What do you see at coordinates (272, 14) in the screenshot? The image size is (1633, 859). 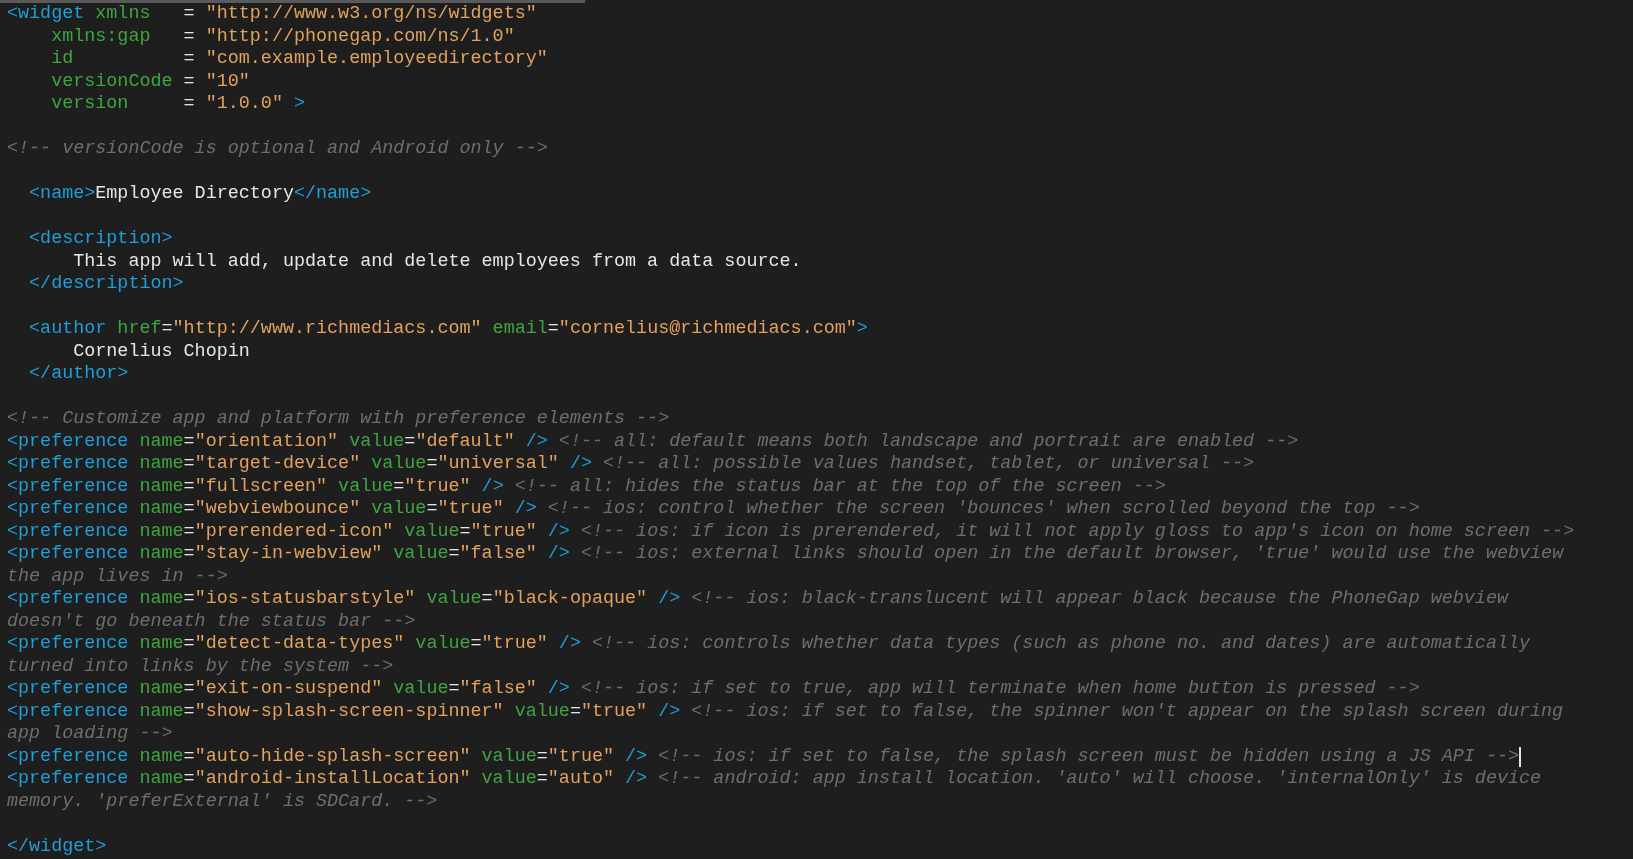 I see `code-line: <widget xmlns = "http://www.w3.org/ns/widgets"` at bounding box center [272, 14].